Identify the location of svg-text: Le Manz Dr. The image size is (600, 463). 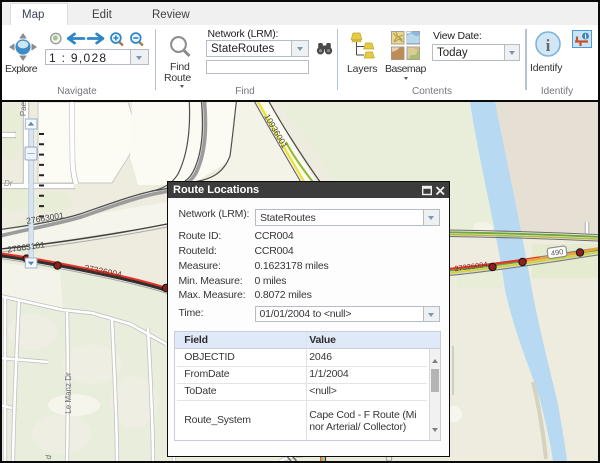
(68, 393).